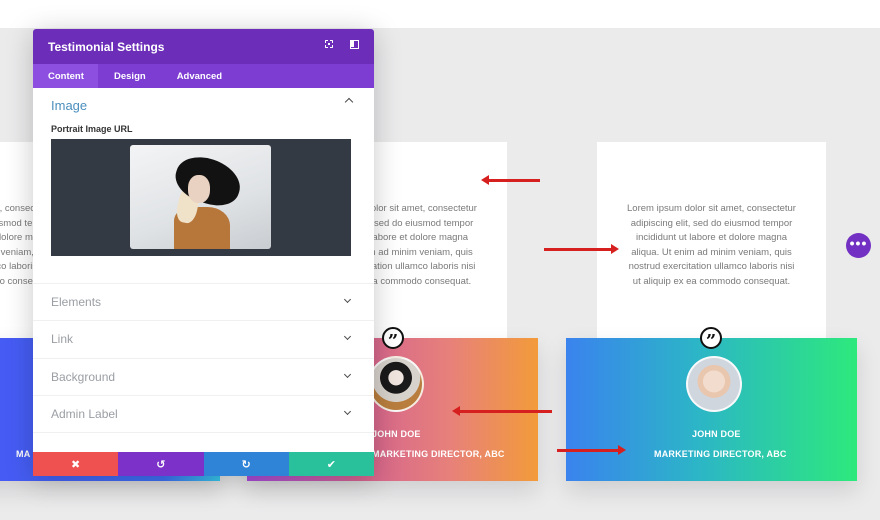  Describe the element at coordinates (858, 245) in the screenshot. I see `more-options-button: •••` at that location.